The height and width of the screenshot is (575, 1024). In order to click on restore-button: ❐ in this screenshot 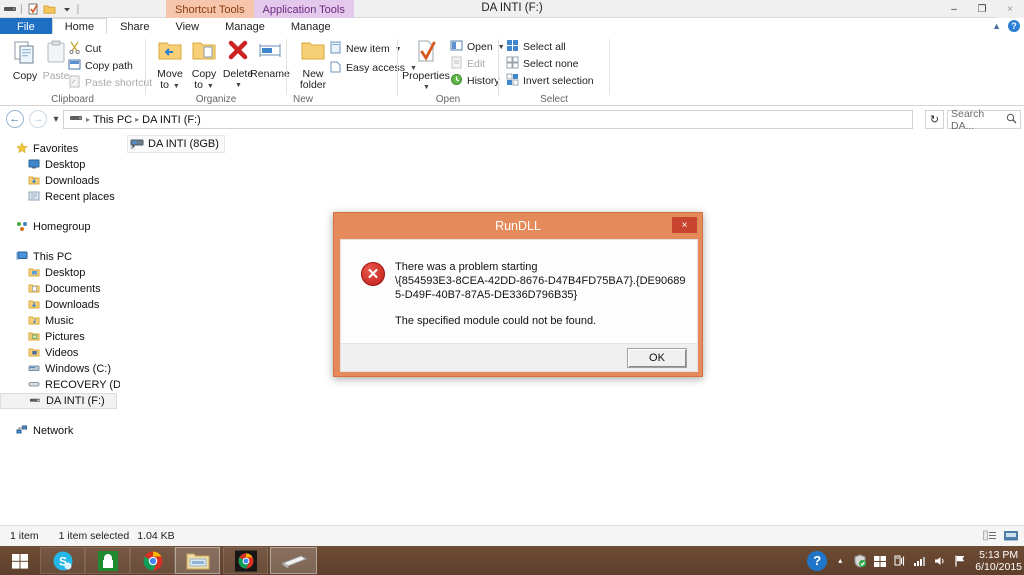, I will do `click(982, 9)`.